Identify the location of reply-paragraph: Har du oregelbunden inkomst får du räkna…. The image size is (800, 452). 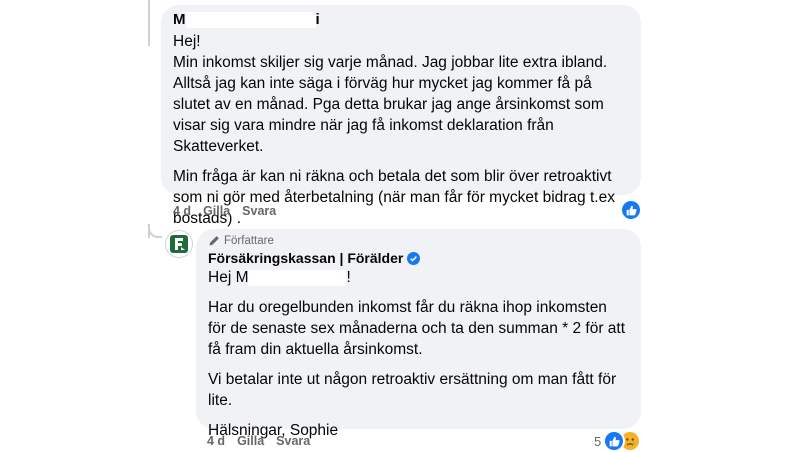
(417, 328).